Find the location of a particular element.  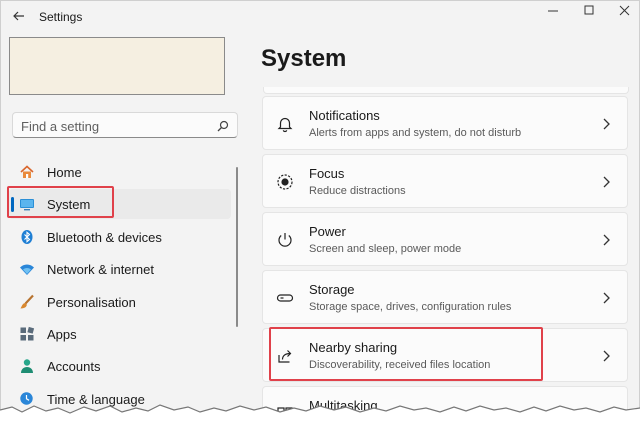

sidebar-item-bluetooth: Bluetooth & devices is located at coordinates (120, 237).